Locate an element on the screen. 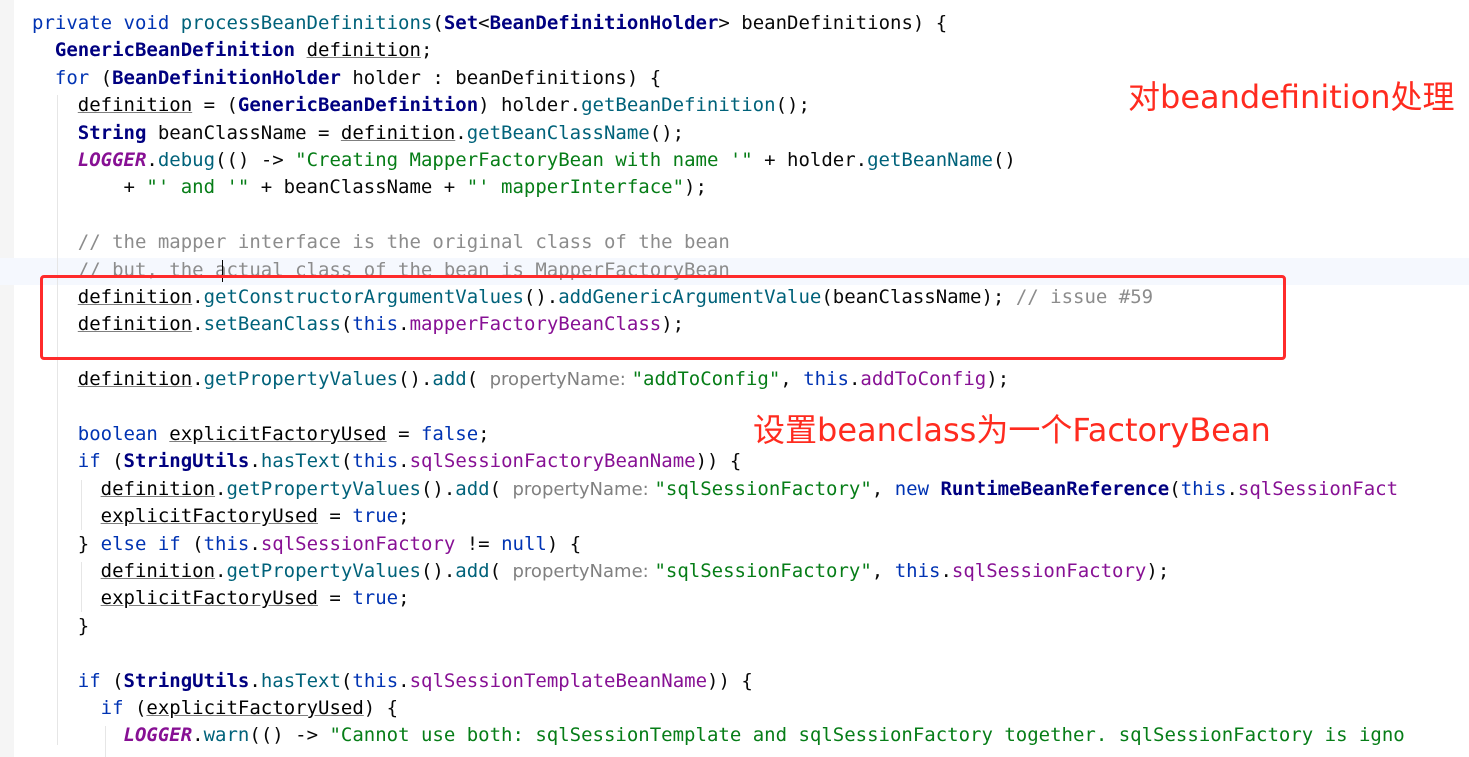  code-token: (() -> is located at coordinates (255, 160).